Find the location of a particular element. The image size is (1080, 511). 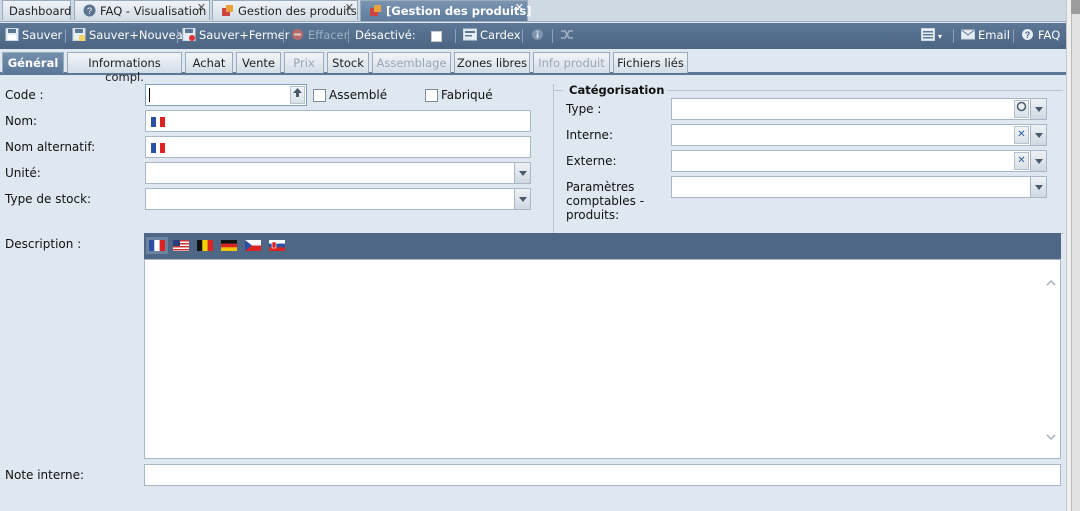

code-generate-button is located at coordinates (297, 95).